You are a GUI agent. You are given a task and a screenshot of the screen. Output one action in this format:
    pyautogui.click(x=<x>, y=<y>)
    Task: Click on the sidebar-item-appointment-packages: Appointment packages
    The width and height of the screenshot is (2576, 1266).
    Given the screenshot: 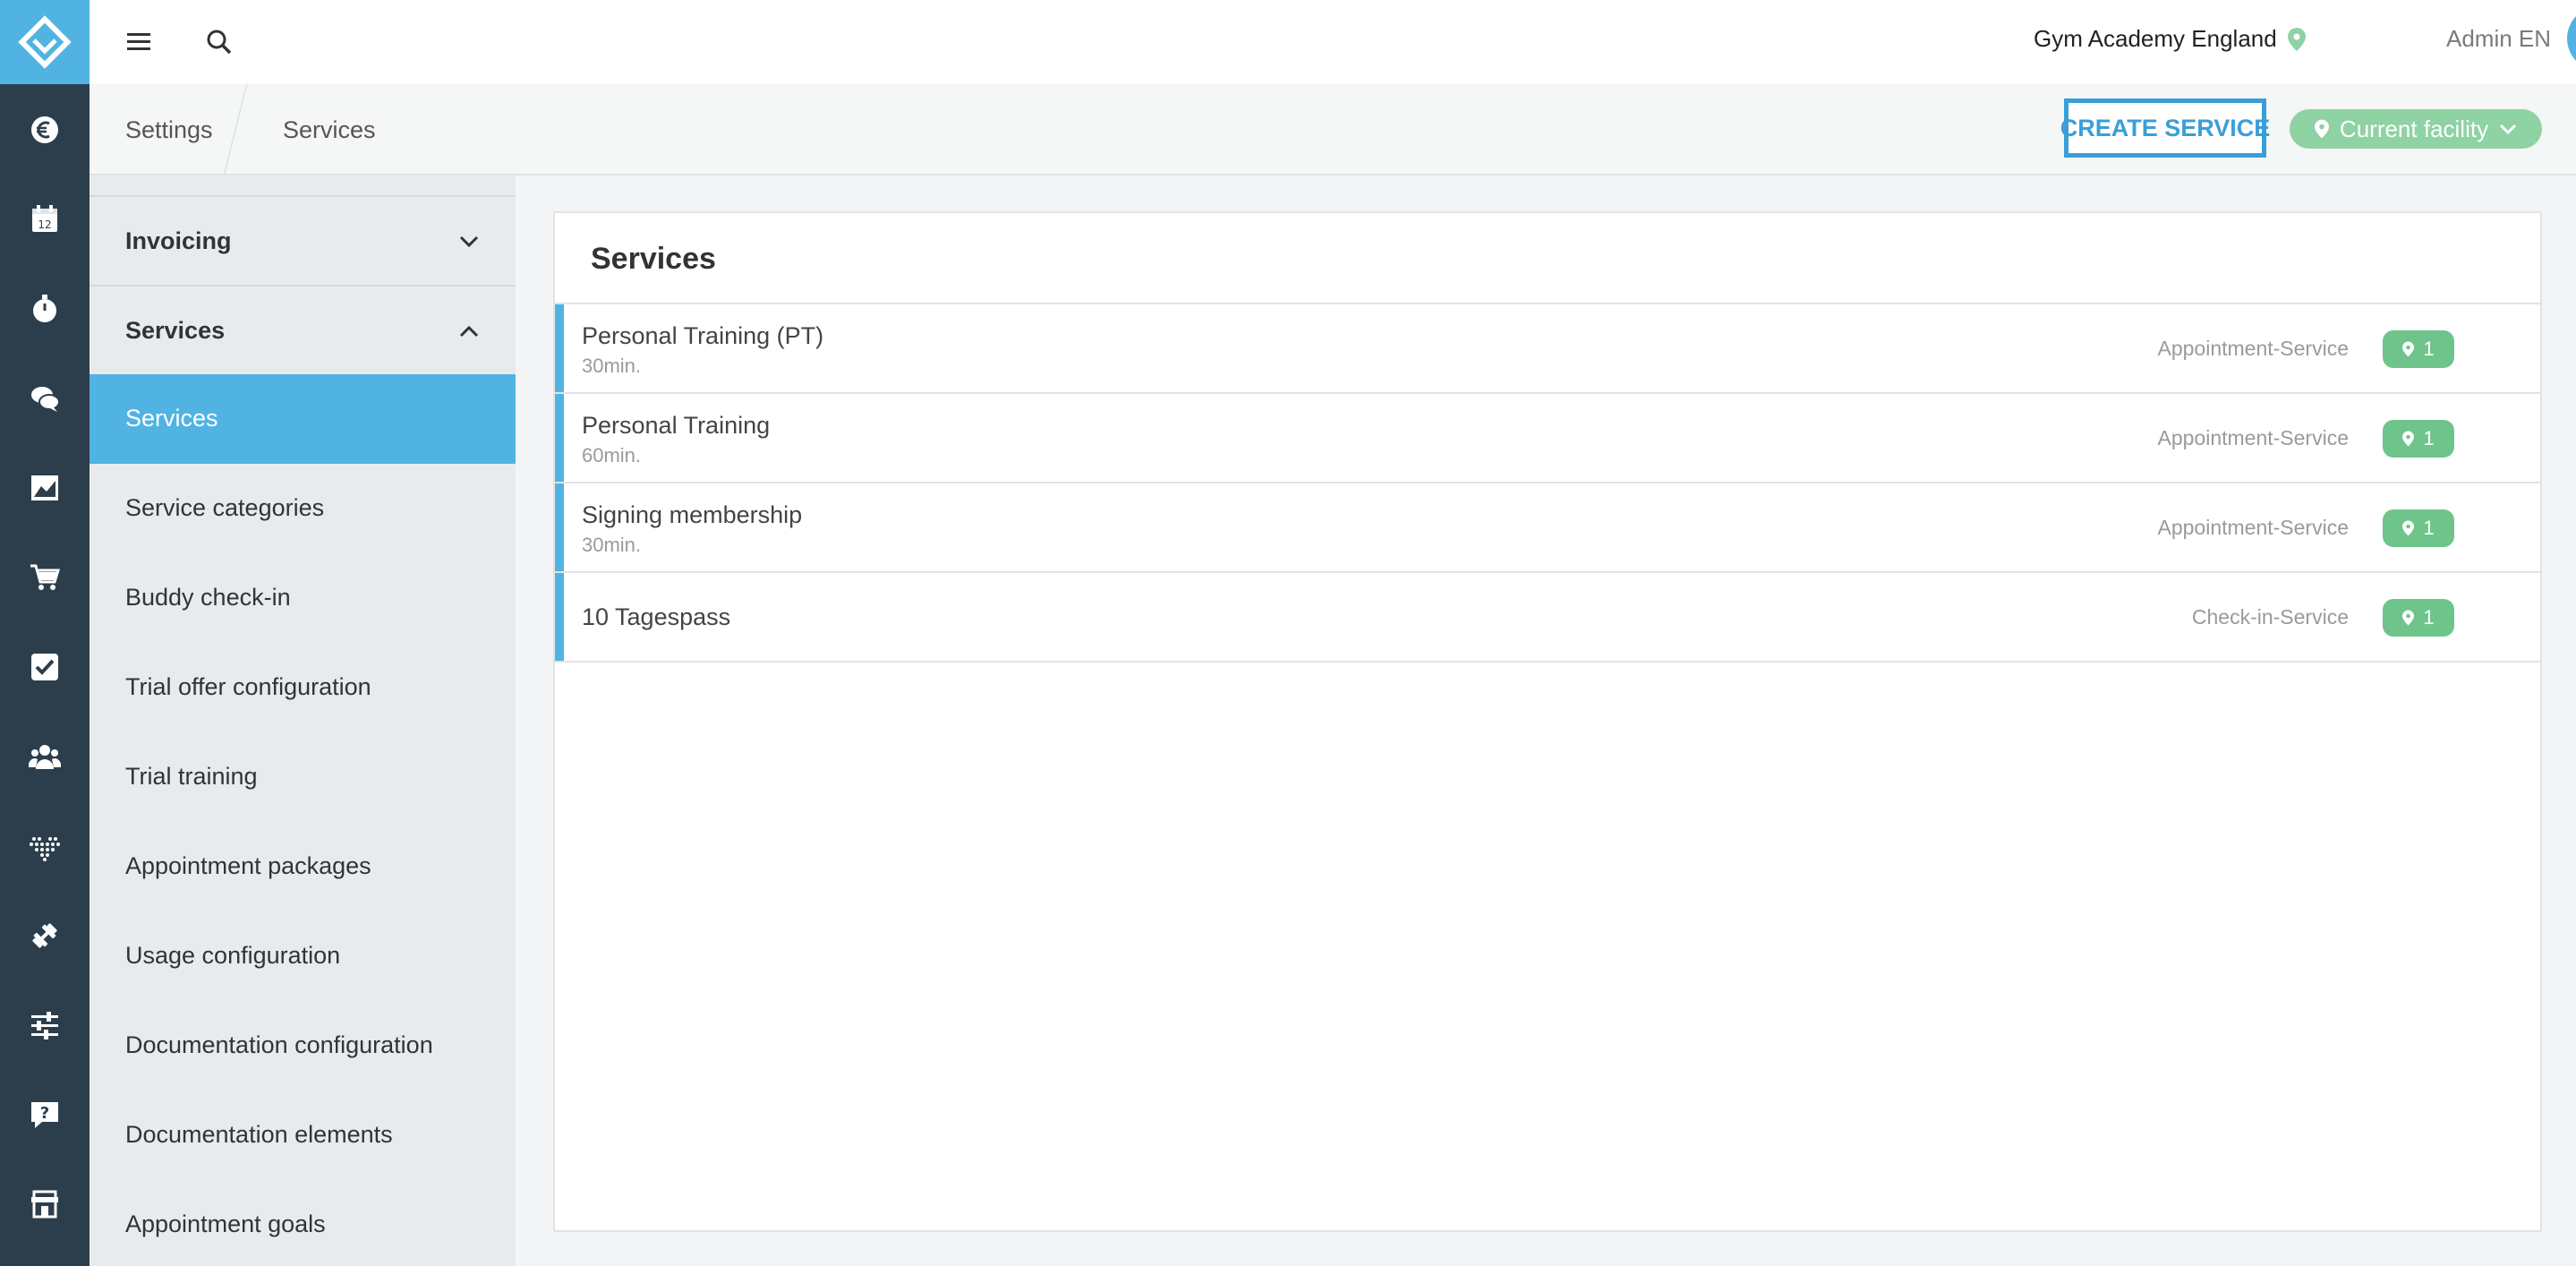 What is the action you would take?
    pyautogui.click(x=303, y=866)
    